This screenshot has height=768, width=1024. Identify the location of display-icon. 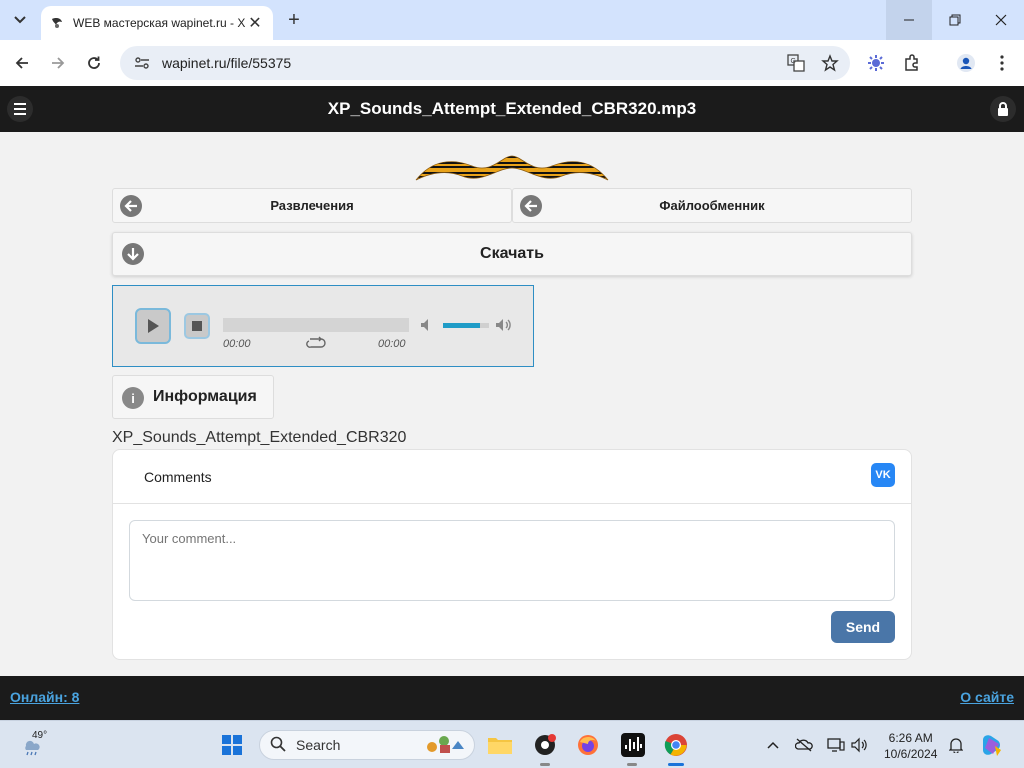
(836, 745).